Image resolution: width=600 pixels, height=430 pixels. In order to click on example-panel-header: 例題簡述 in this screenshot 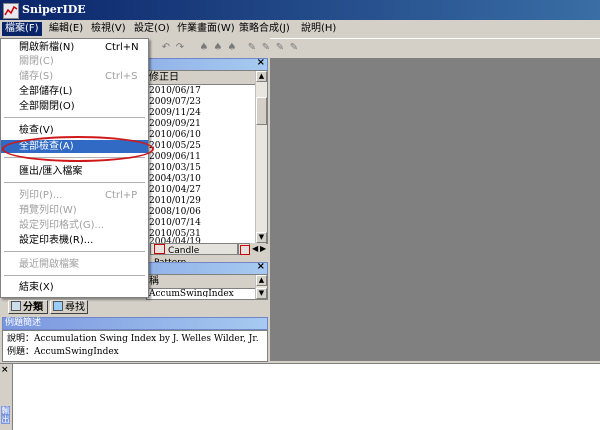, I will do `click(135, 323)`.